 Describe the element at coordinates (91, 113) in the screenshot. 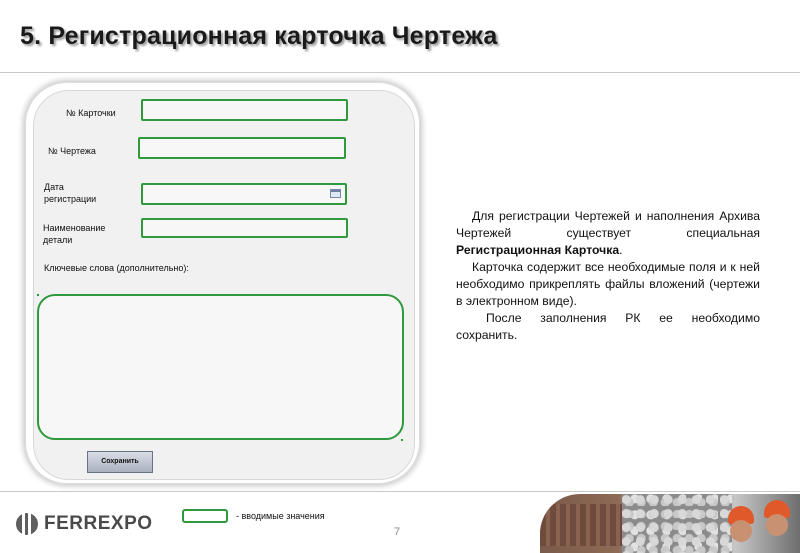

I see `card-number-label: № Карточки` at that location.